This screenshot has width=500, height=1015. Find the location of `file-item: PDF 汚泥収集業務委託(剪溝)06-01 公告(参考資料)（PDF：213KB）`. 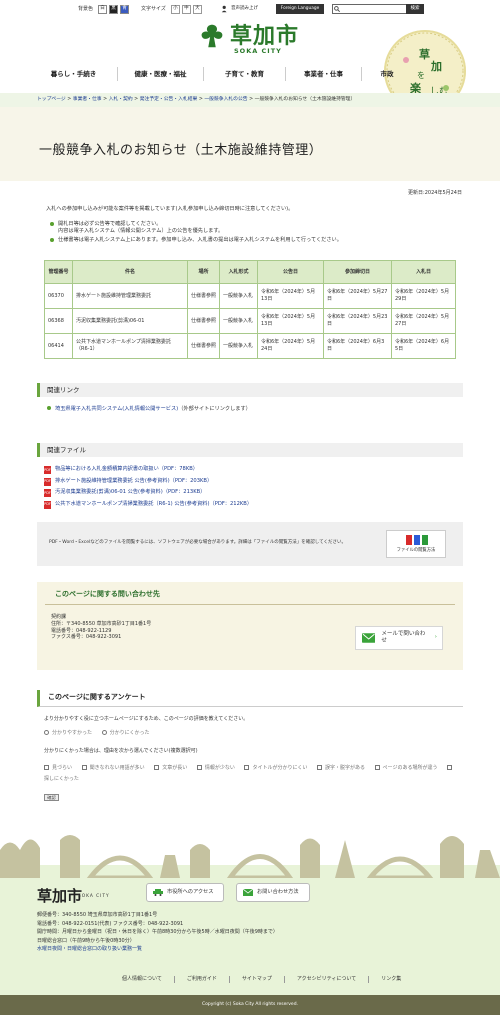

file-item: PDF 汚泥収集業務委託(剪溝)06-01 公告(参考資料)（PDF：213KB） is located at coordinates (148, 493).